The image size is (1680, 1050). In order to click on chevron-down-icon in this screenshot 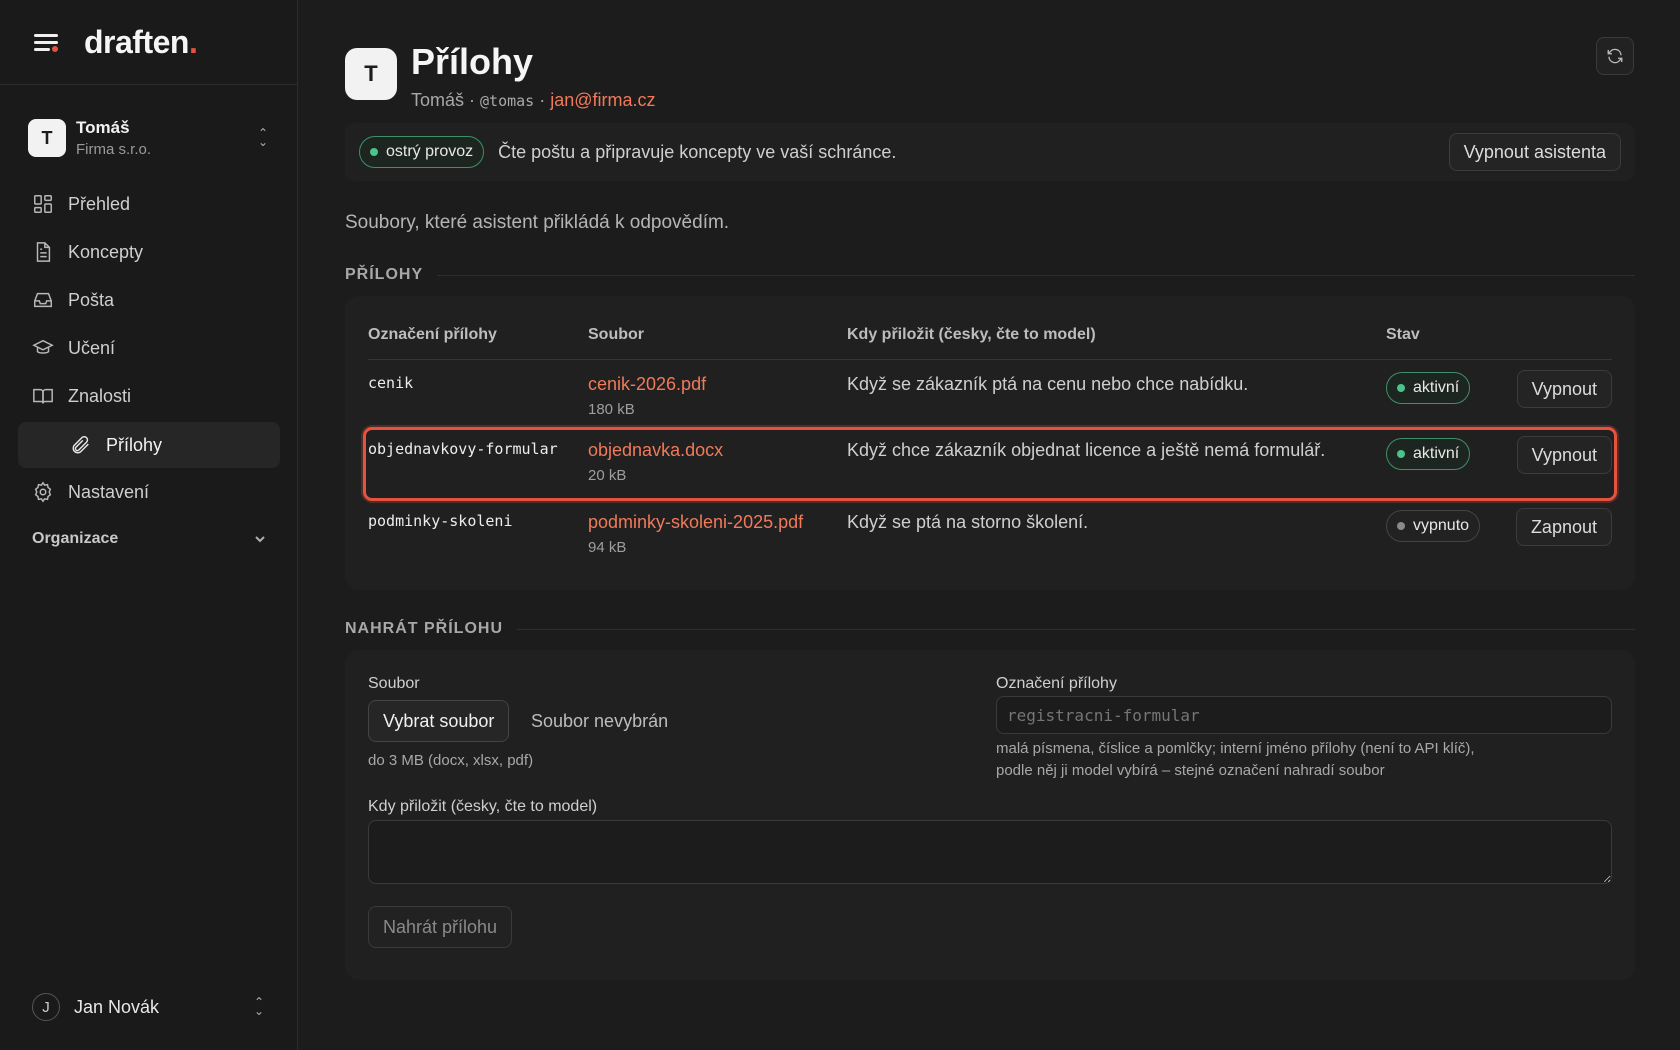, I will do `click(260, 539)`.